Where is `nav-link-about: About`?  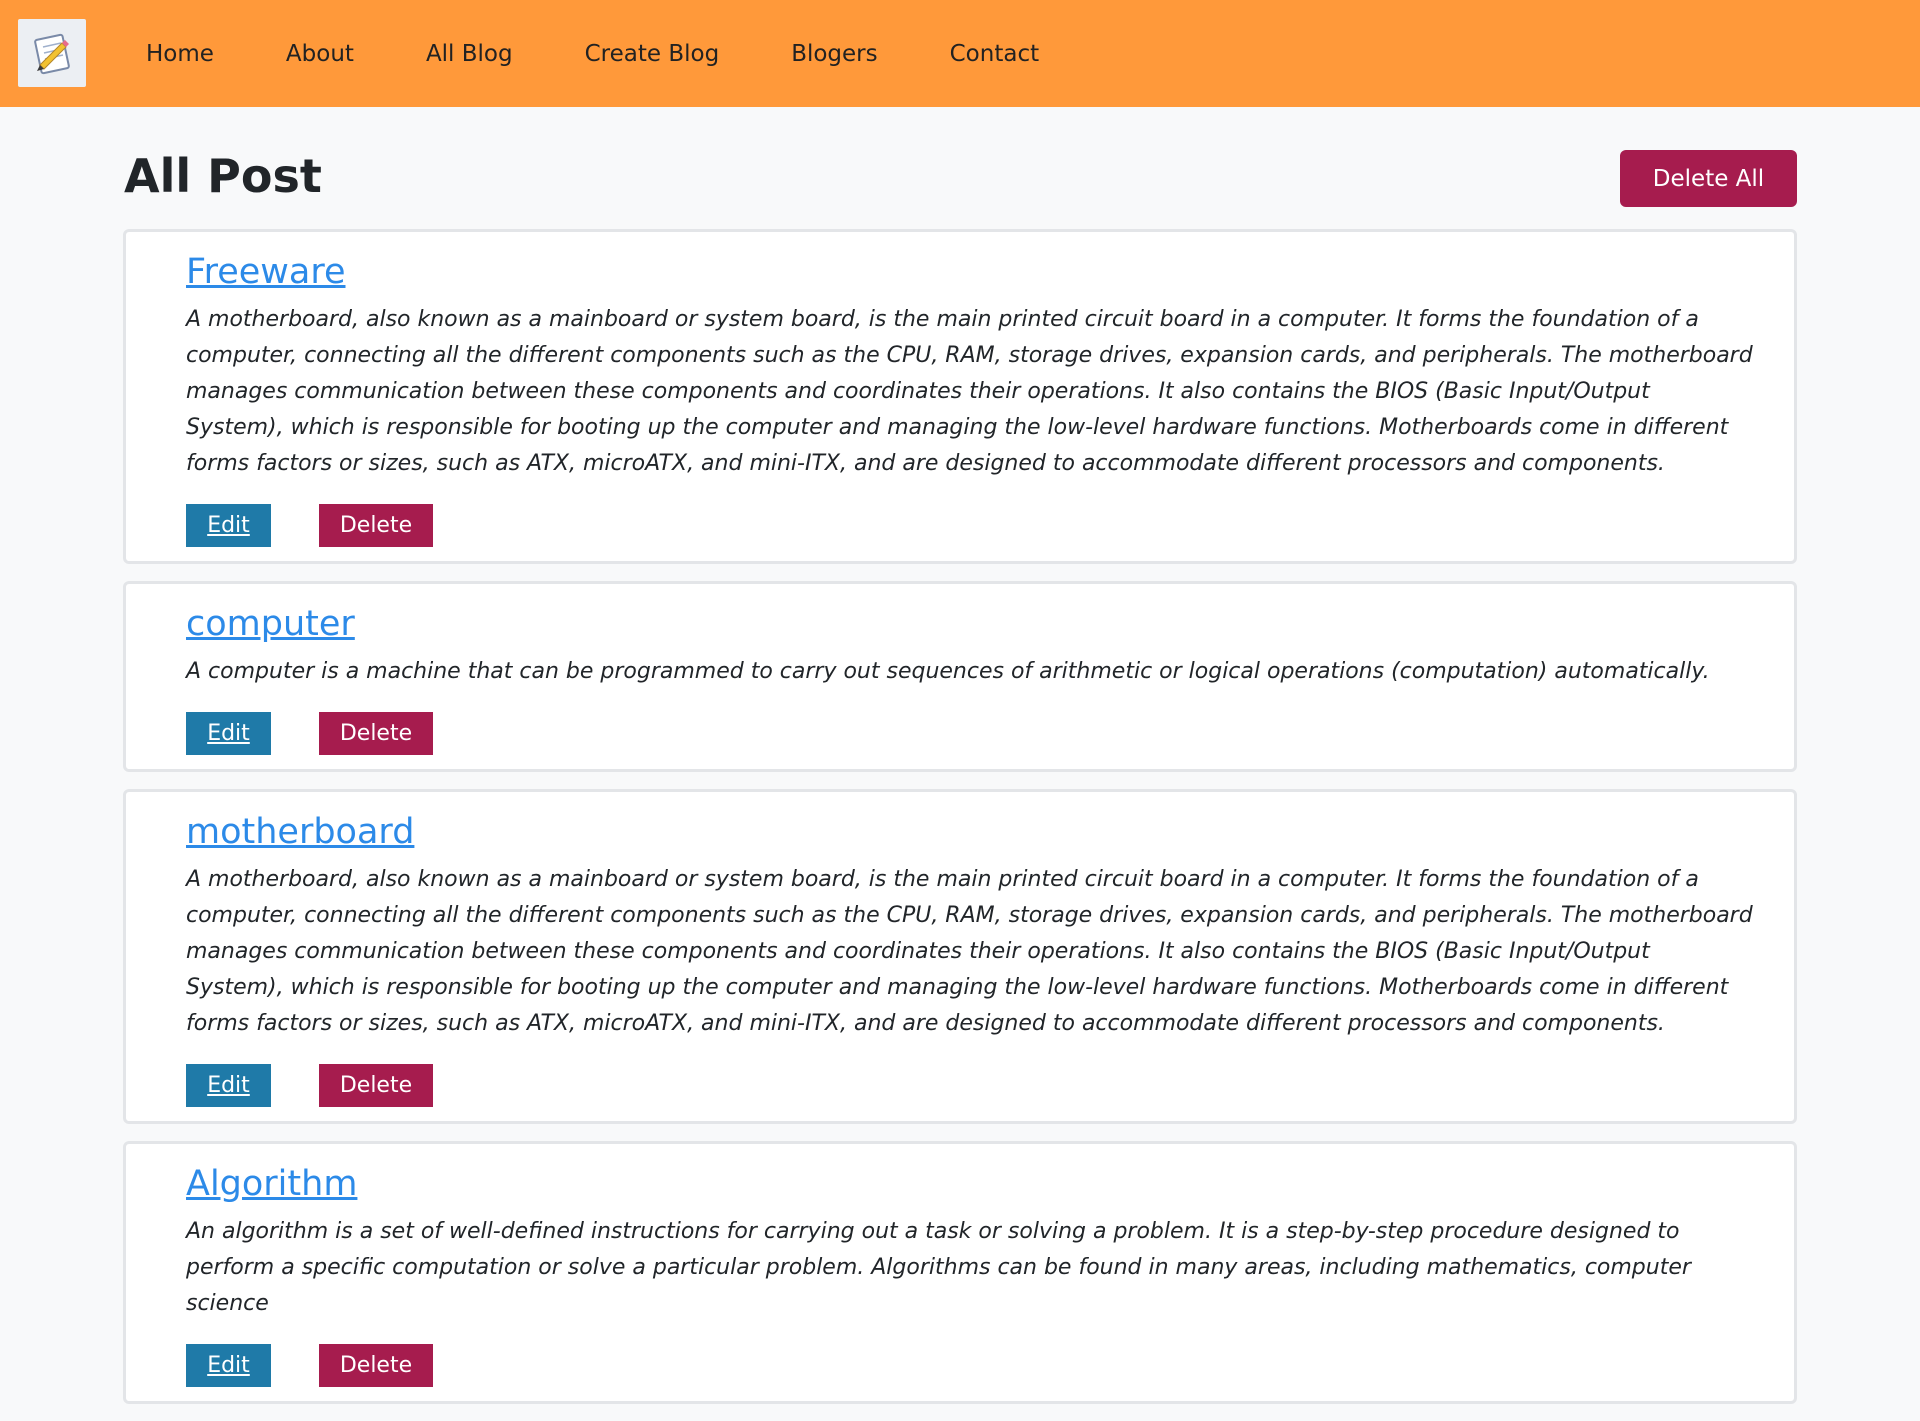 nav-link-about: About is located at coordinates (320, 54).